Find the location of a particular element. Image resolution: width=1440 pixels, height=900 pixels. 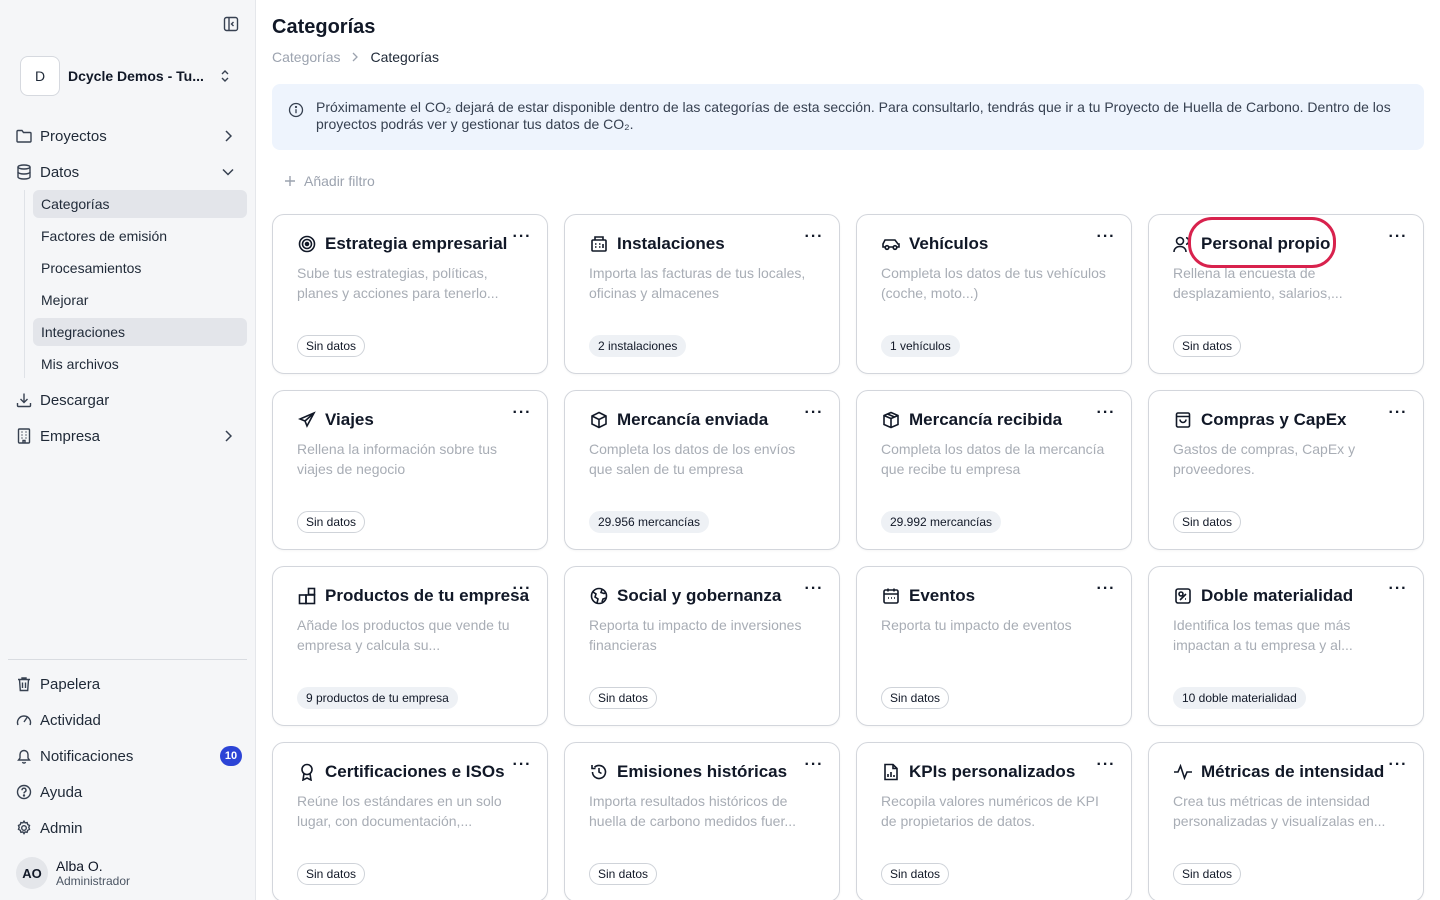

products-icon is located at coordinates (307, 596).